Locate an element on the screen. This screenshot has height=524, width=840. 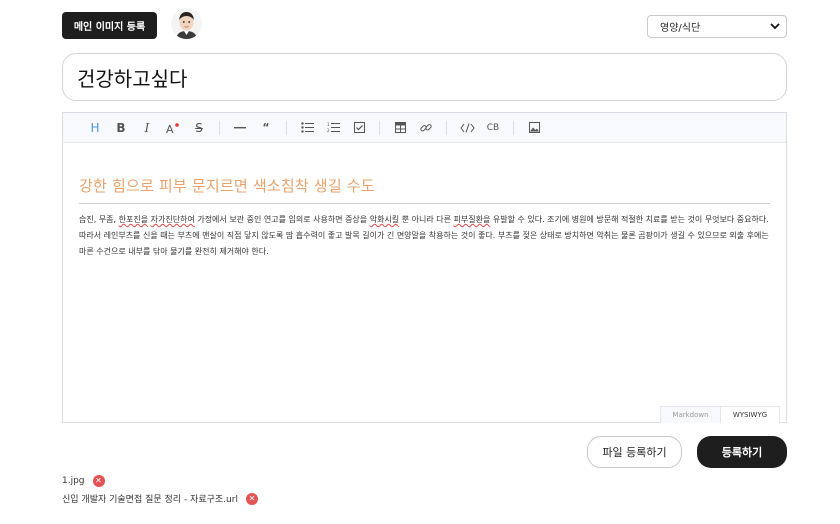
editor-mode-tabs: Markdown WYSIWYG is located at coordinates (720, 414).